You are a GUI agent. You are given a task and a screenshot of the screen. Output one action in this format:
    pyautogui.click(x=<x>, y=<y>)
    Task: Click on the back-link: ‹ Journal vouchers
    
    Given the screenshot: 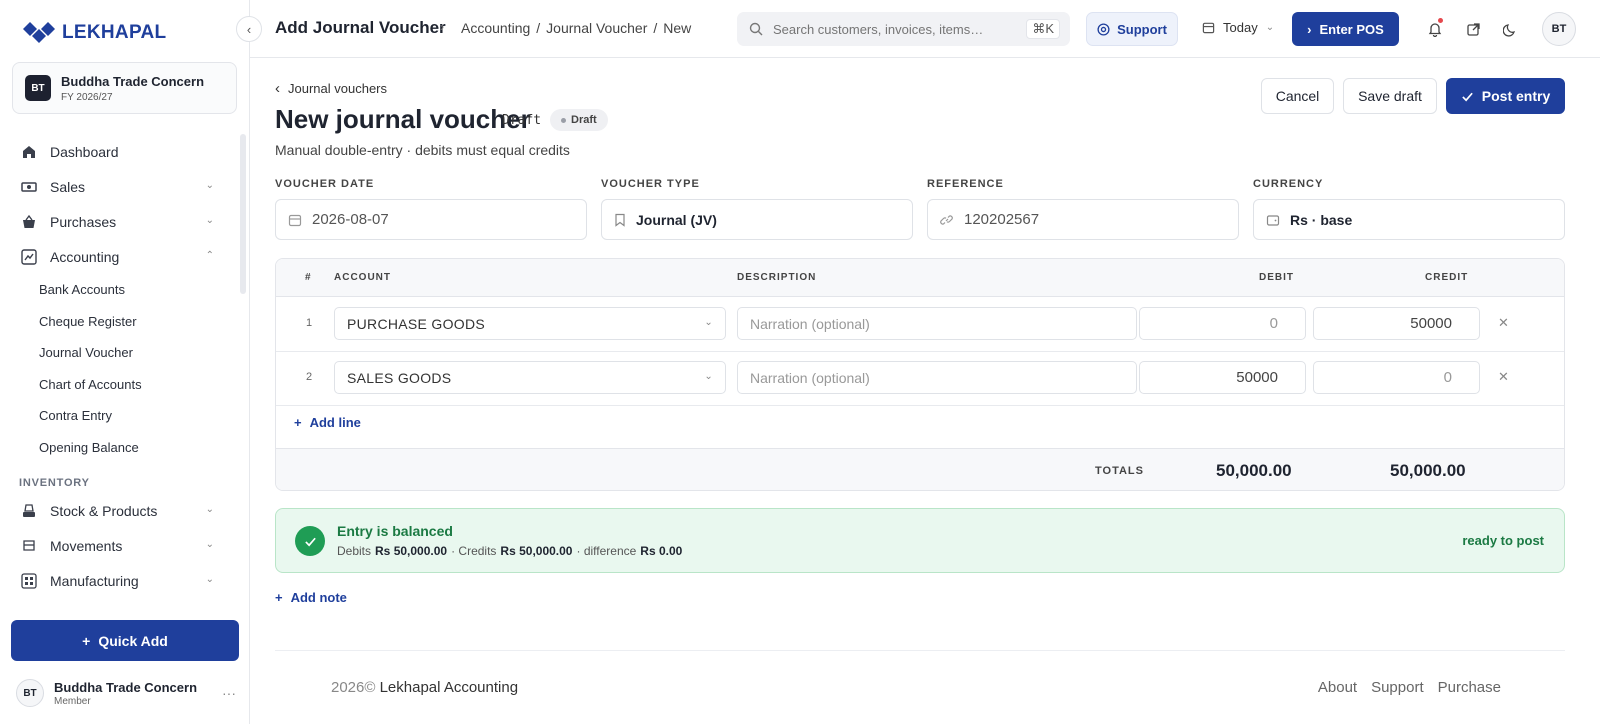 What is the action you would take?
    pyautogui.click(x=331, y=88)
    